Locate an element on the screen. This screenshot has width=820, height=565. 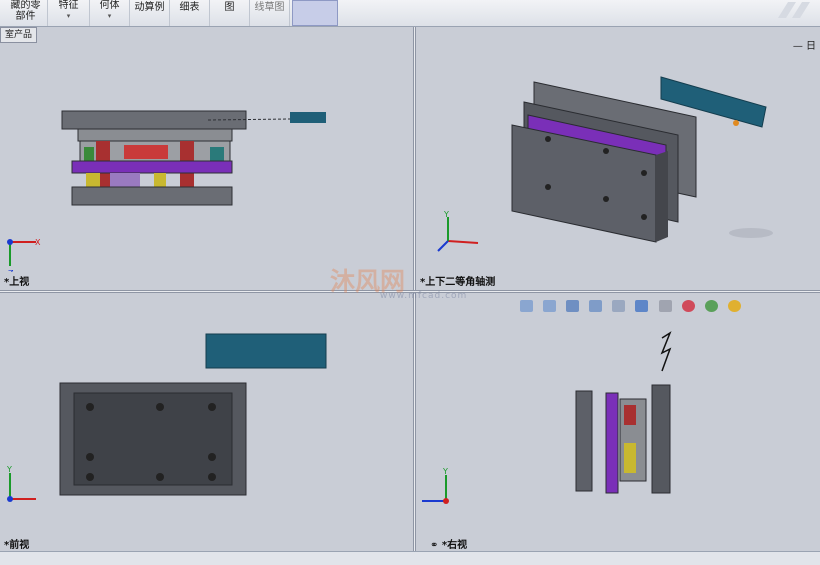
feature-tree-tab: 室产品 is located at coordinates (19, 35).